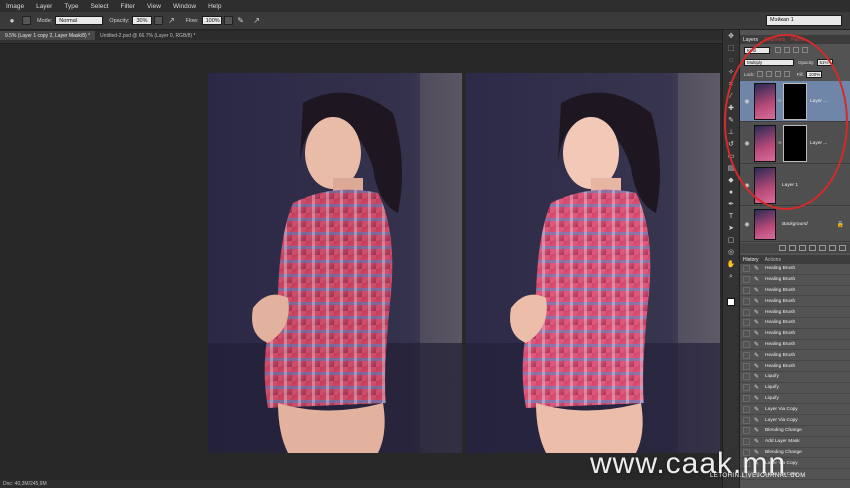  What do you see at coordinates (731, 264) in the screenshot?
I see `hand-tool-icon: ✋` at bounding box center [731, 264].